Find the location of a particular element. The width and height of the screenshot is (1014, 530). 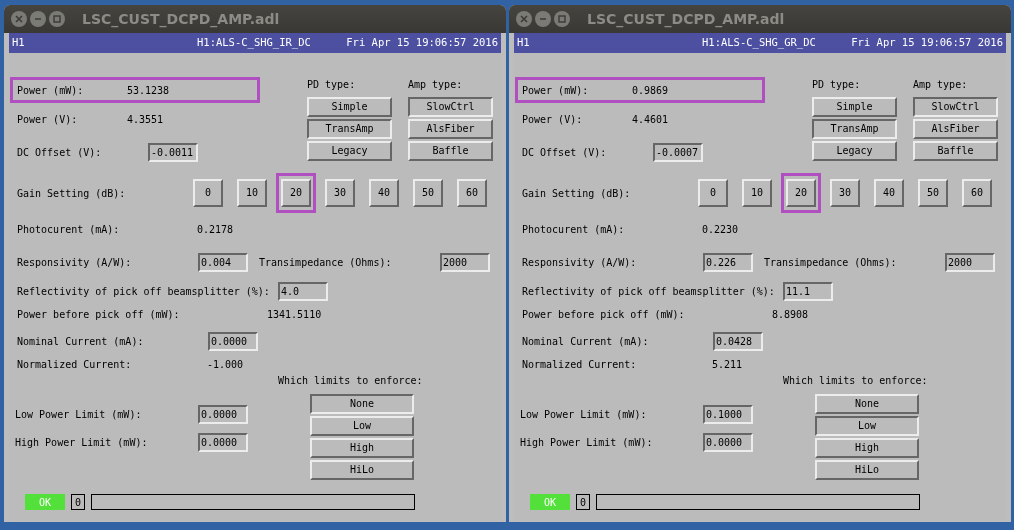

input-field: 0.226 is located at coordinates (728, 262).